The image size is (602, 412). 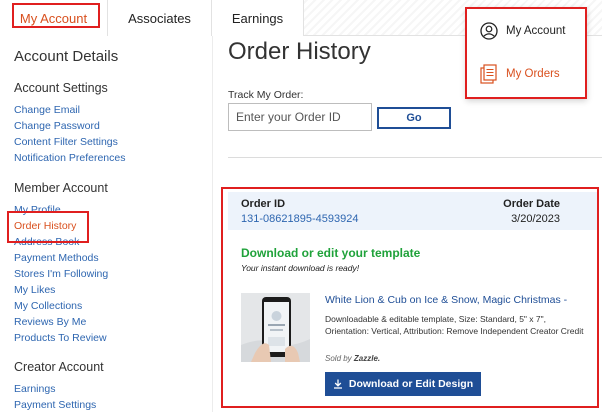 What do you see at coordinates (299, 51) in the screenshot?
I see `page-title: Order History` at bounding box center [299, 51].